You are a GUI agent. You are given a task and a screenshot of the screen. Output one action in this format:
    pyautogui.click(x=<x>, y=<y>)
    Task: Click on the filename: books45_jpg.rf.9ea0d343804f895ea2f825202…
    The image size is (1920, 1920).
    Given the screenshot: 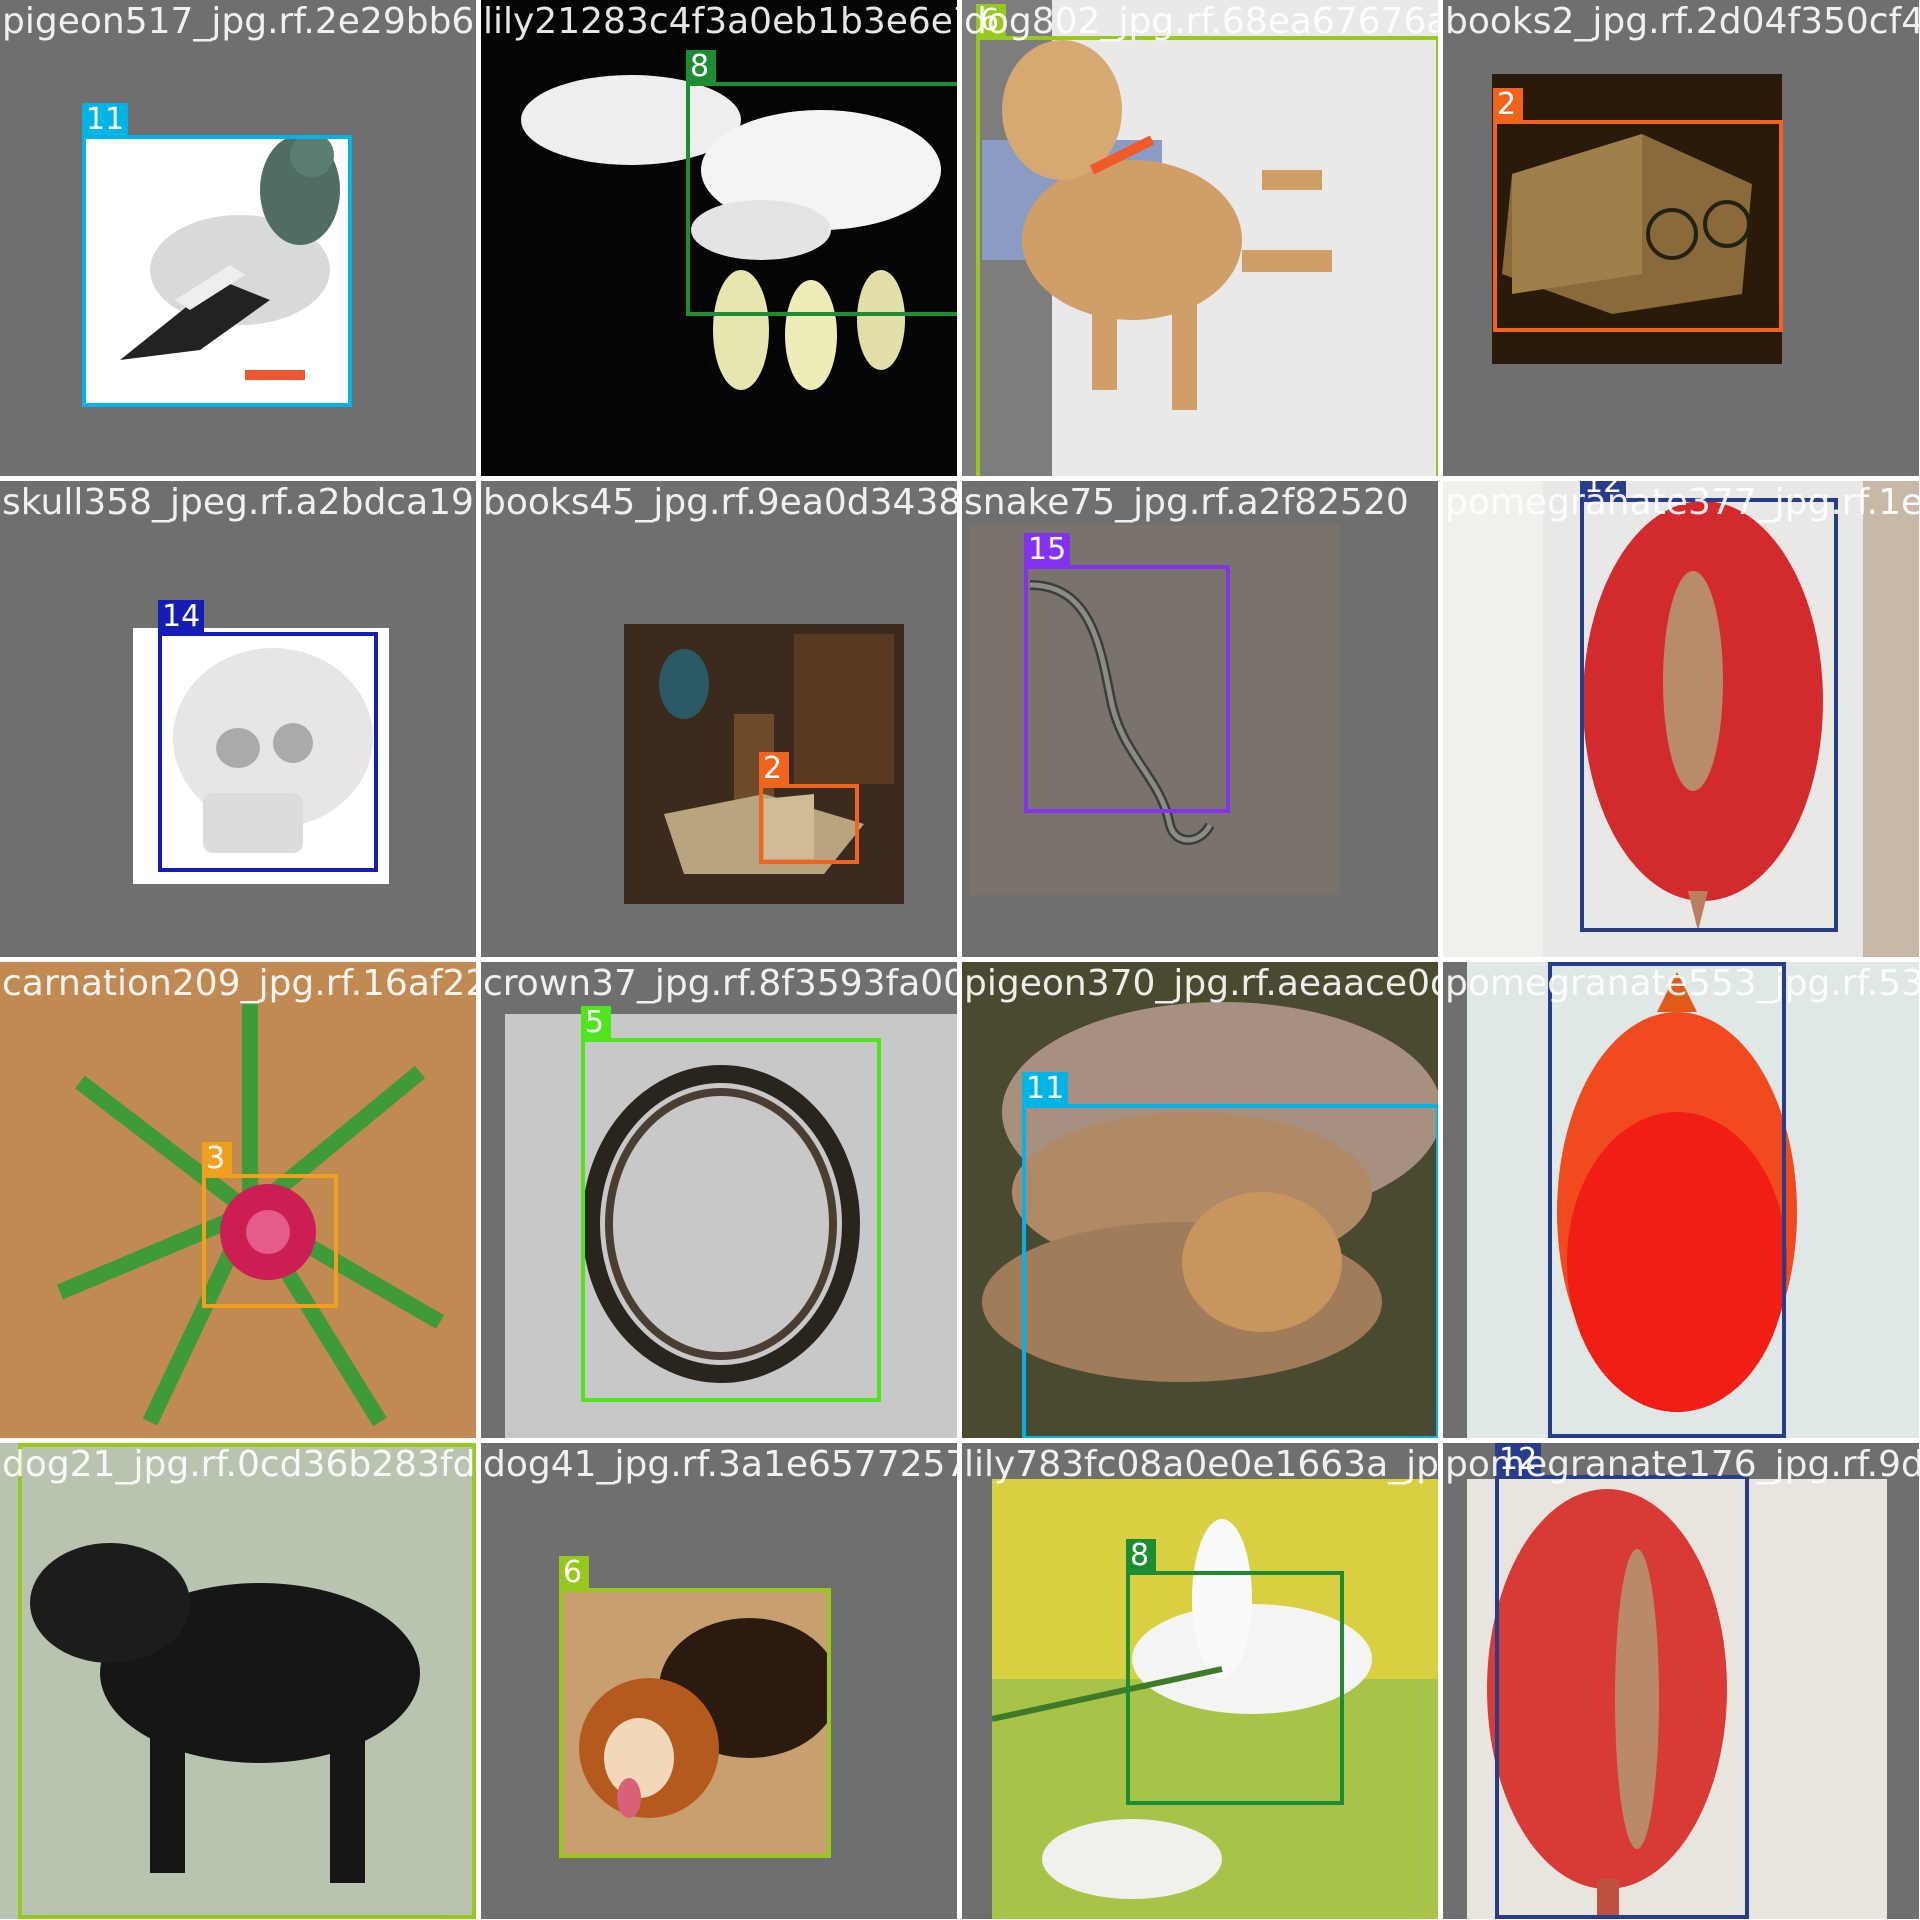 What is the action you would take?
    pyautogui.click(x=720, y=502)
    